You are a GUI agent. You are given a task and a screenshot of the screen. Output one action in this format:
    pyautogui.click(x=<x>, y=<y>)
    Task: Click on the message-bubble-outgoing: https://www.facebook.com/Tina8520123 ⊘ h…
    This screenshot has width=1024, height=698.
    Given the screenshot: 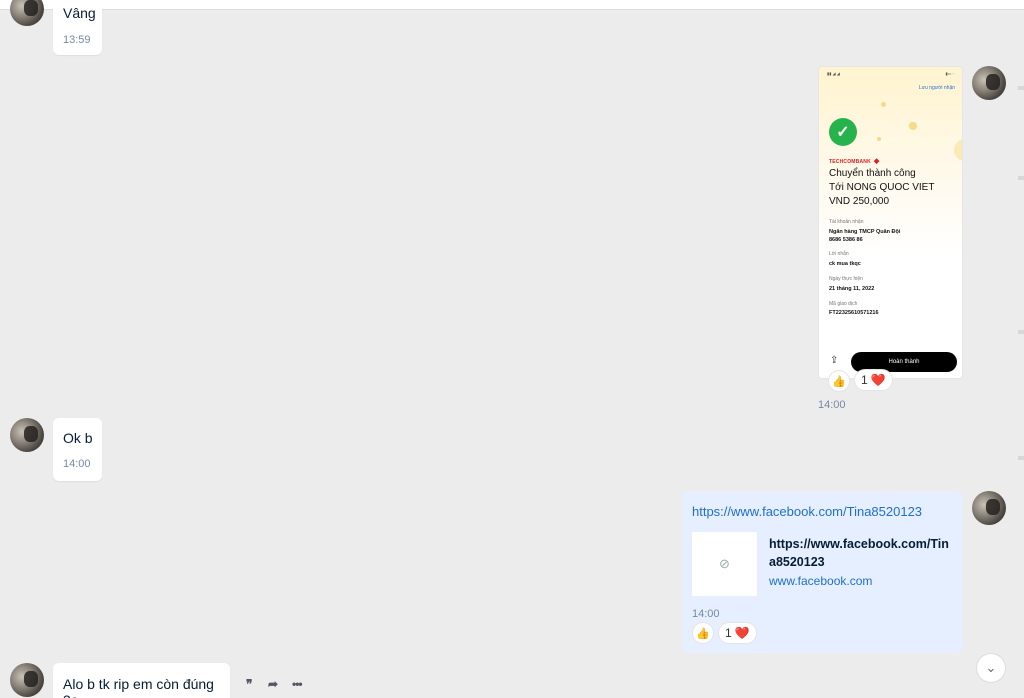 What is the action you would take?
    pyautogui.click(x=822, y=572)
    